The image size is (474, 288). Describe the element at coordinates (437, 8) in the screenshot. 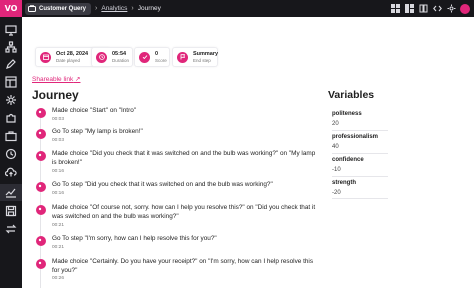

I see `code-icon` at that location.